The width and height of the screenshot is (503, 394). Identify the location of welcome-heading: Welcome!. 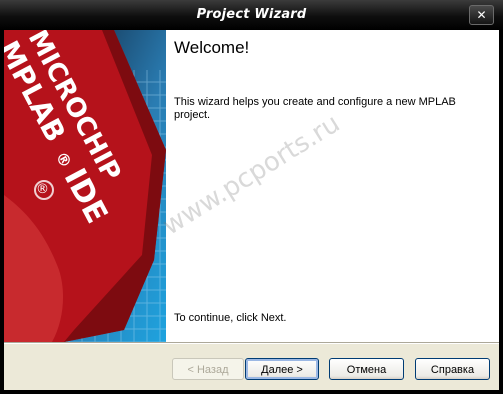
(212, 47).